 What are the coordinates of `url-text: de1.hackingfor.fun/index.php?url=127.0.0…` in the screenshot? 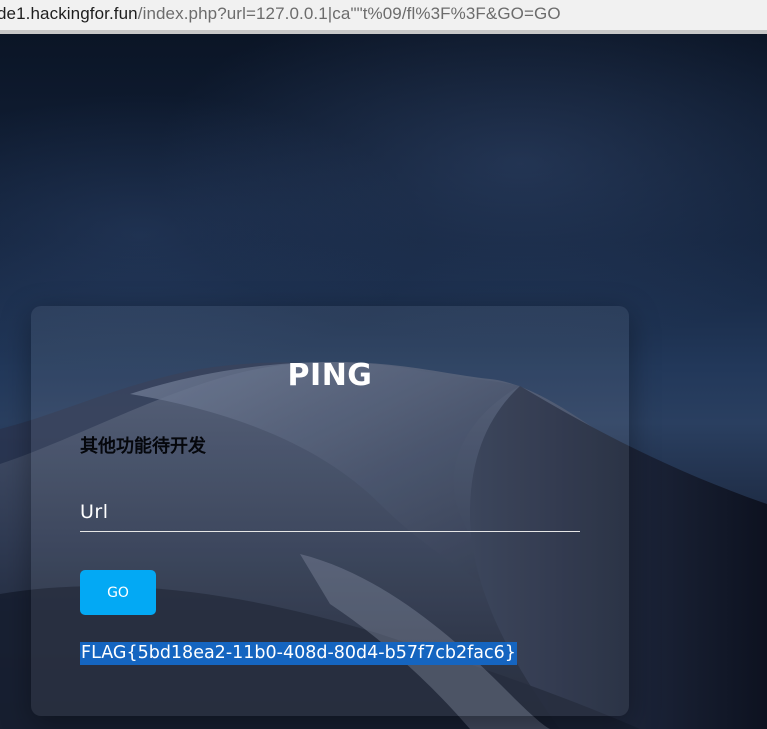 It's located at (280, 14).